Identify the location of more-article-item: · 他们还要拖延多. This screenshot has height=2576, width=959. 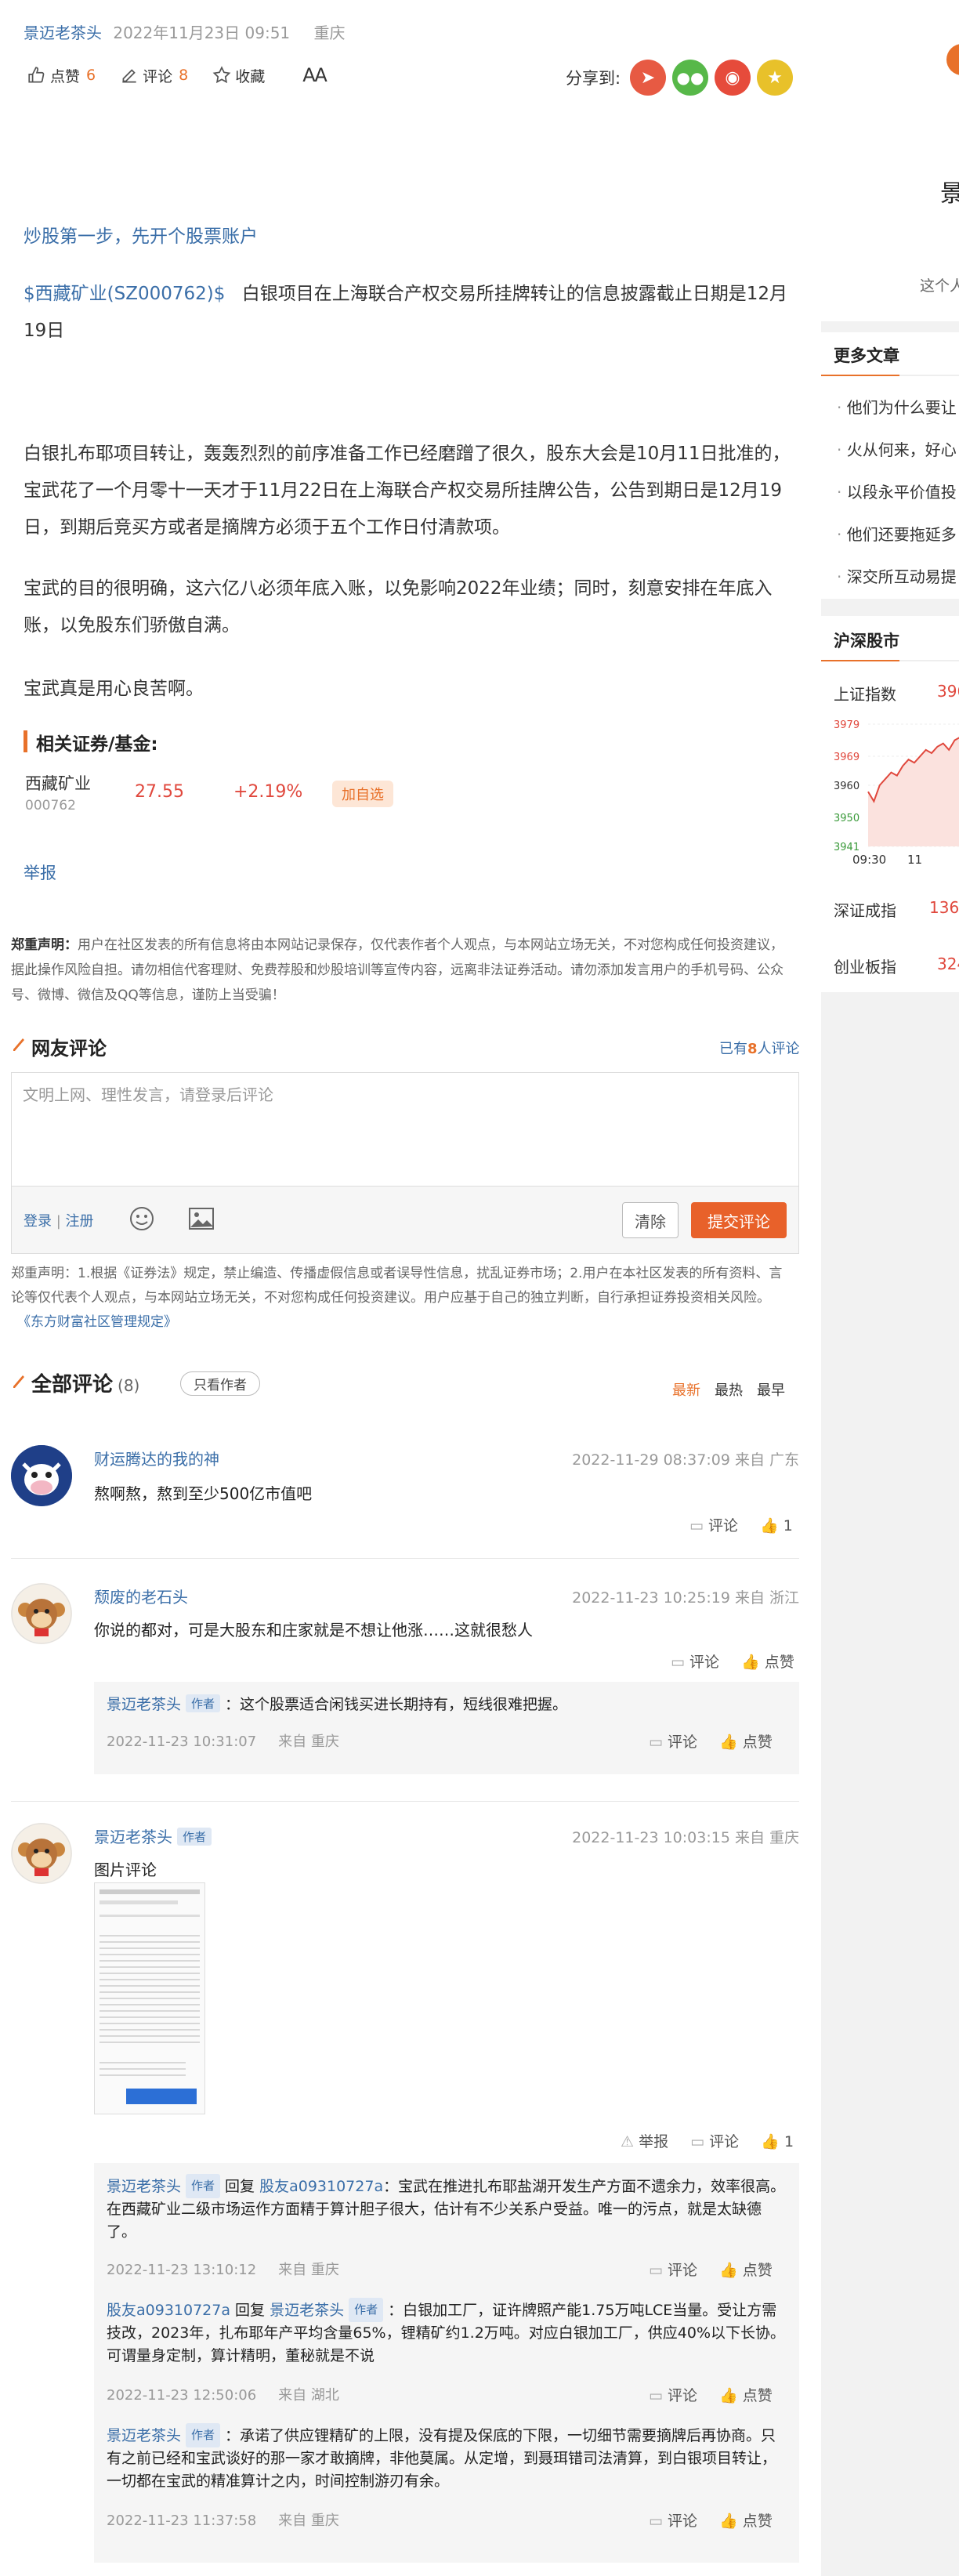
(897, 533).